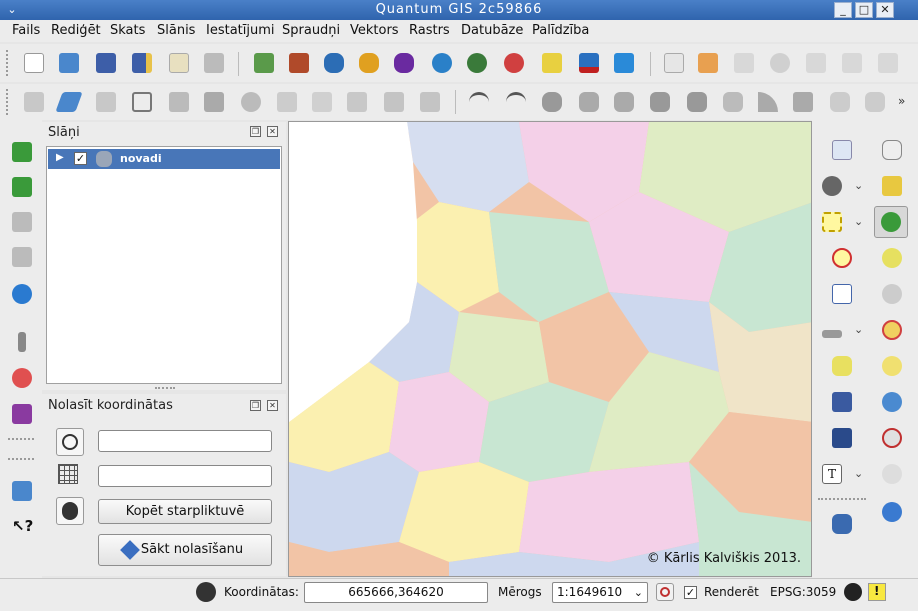  What do you see at coordinates (803, 592) in the screenshot?
I see `crs-label: EPSG:3059` at bounding box center [803, 592].